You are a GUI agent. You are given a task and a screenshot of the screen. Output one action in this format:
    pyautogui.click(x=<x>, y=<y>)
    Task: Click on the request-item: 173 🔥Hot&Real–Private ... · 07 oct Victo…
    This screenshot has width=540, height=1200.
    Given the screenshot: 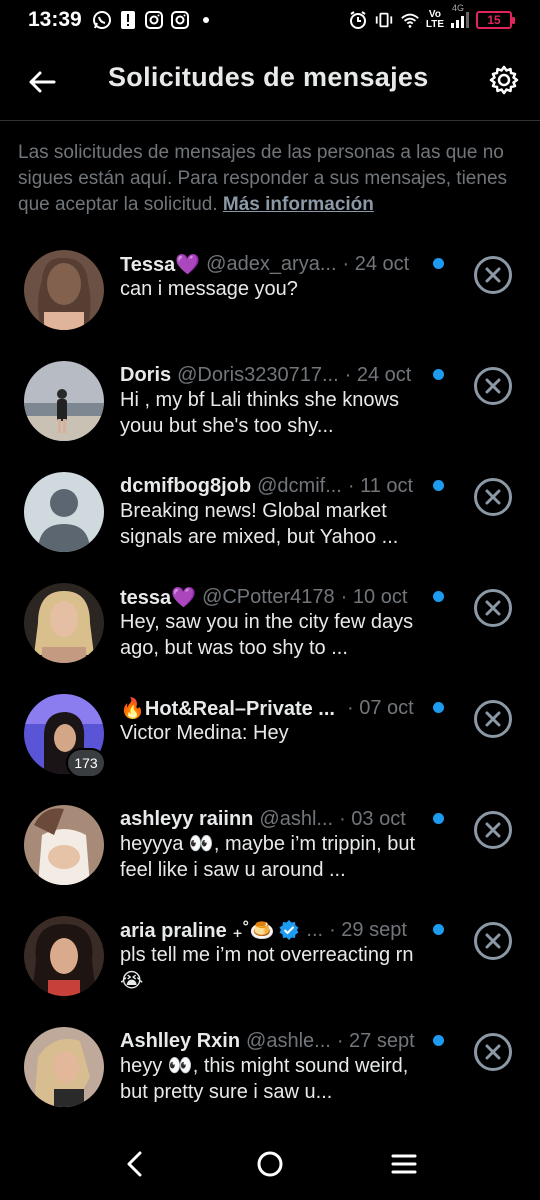 What is the action you would take?
    pyautogui.click(x=270, y=749)
    